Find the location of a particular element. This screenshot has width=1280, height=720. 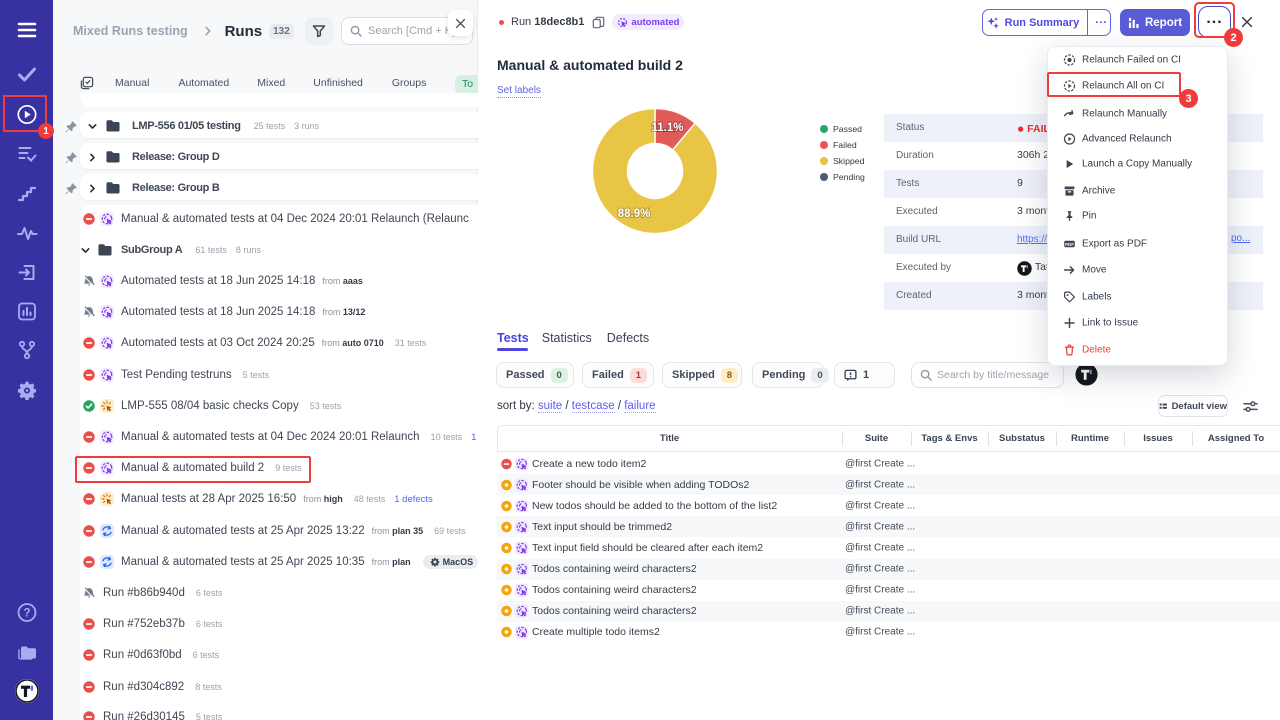

svg-text: 11.1% is located at coordinates (668, 128).